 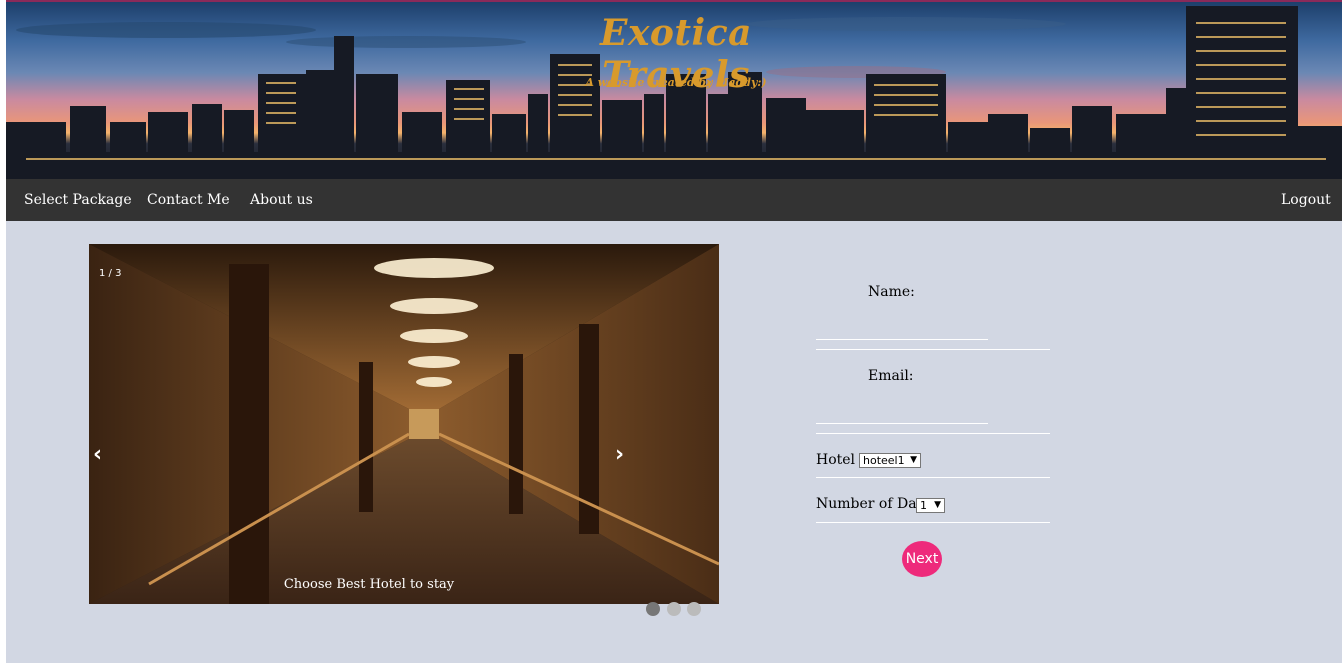 What do you see at coordinates (891, 376) in the screenshot?
I see `email-label: Email:` at bounding box center [891, 376].